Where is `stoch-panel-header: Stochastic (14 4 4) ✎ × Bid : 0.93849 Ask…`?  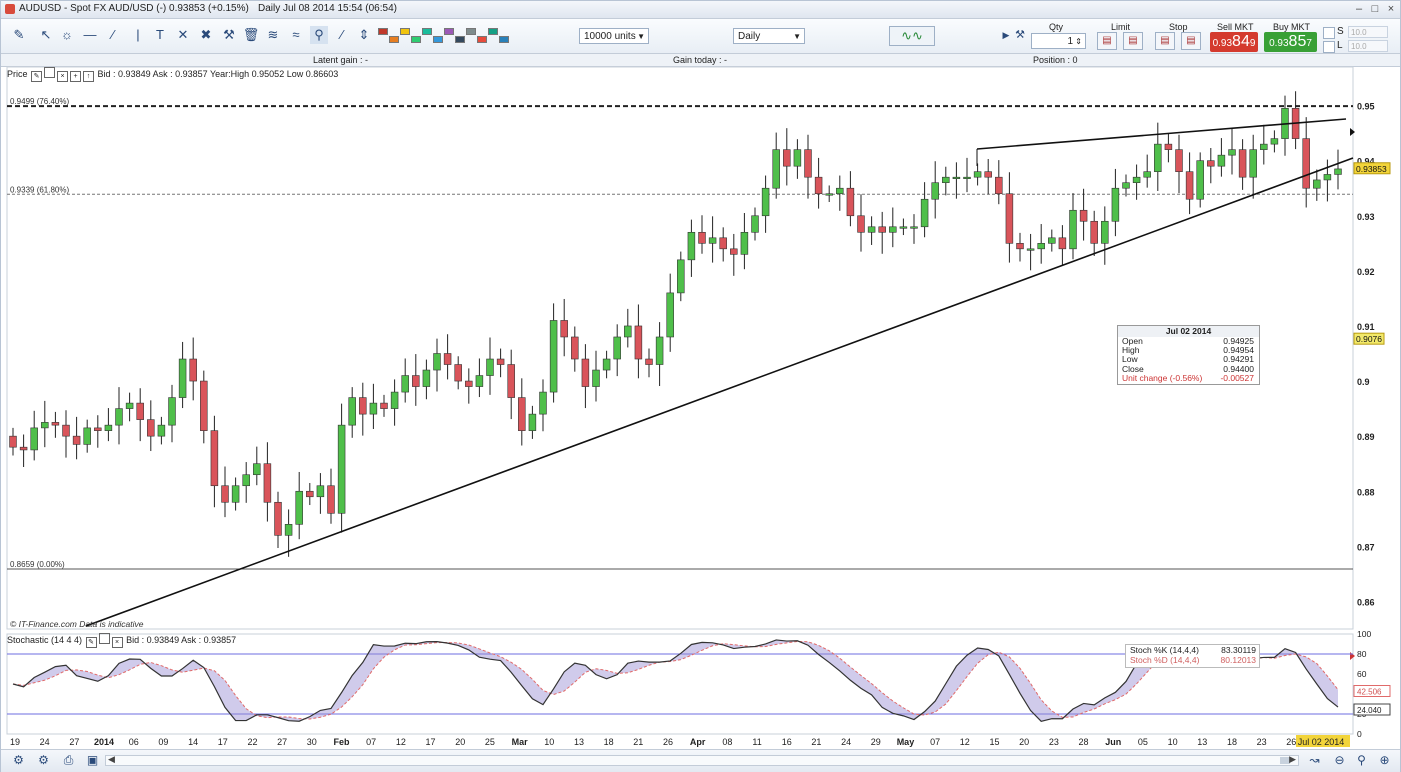 stoch-panel-header: Stochastic (14 4 4) ✎ × Bid : 0.93849 Ask… is located at coordinates (121, 640).